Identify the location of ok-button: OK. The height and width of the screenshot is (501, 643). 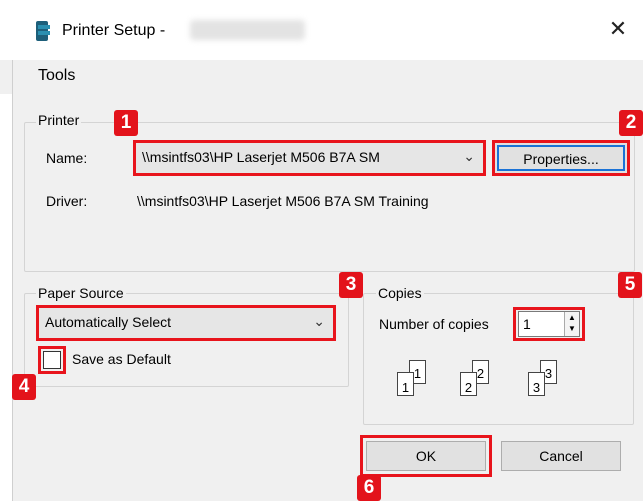
(426, 456).